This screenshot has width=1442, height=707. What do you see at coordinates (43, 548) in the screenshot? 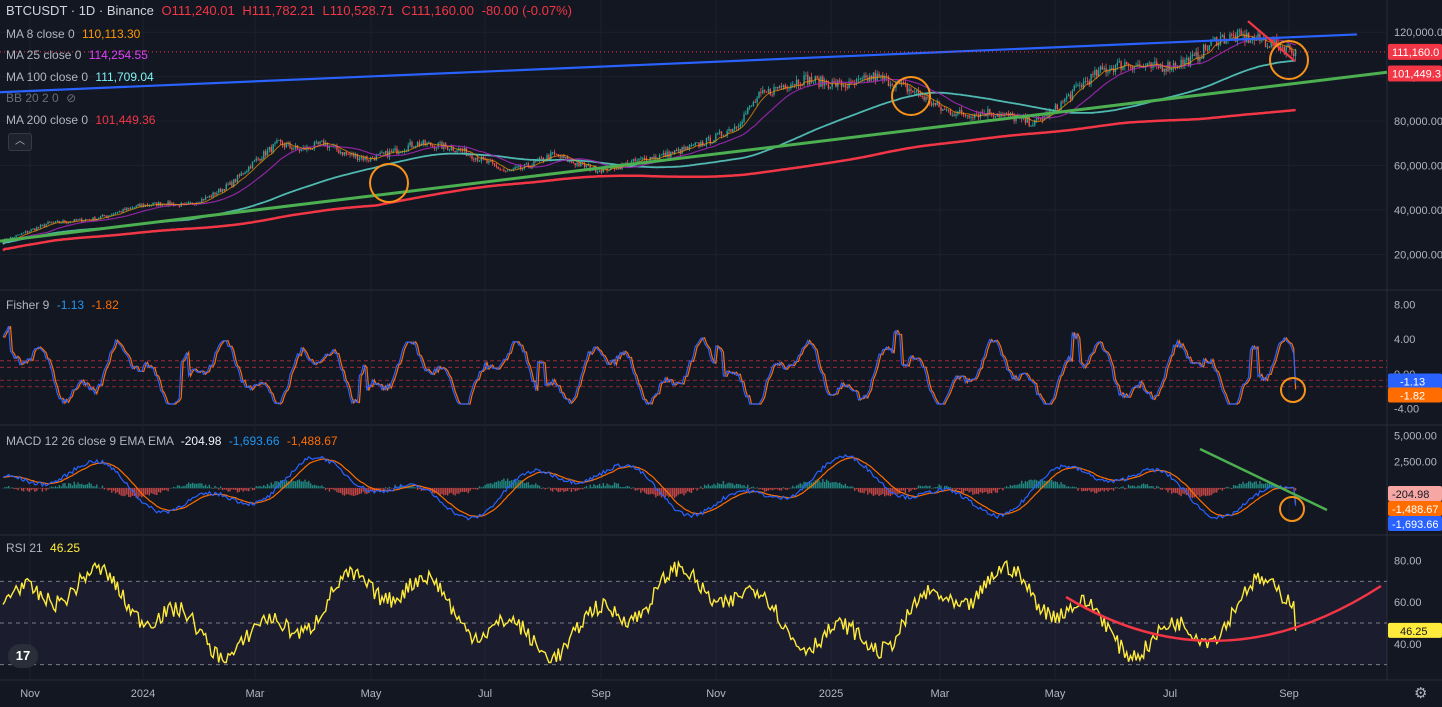
I see `rsi-legend: RSI 21 46.25` at bounding box center [43, 548].